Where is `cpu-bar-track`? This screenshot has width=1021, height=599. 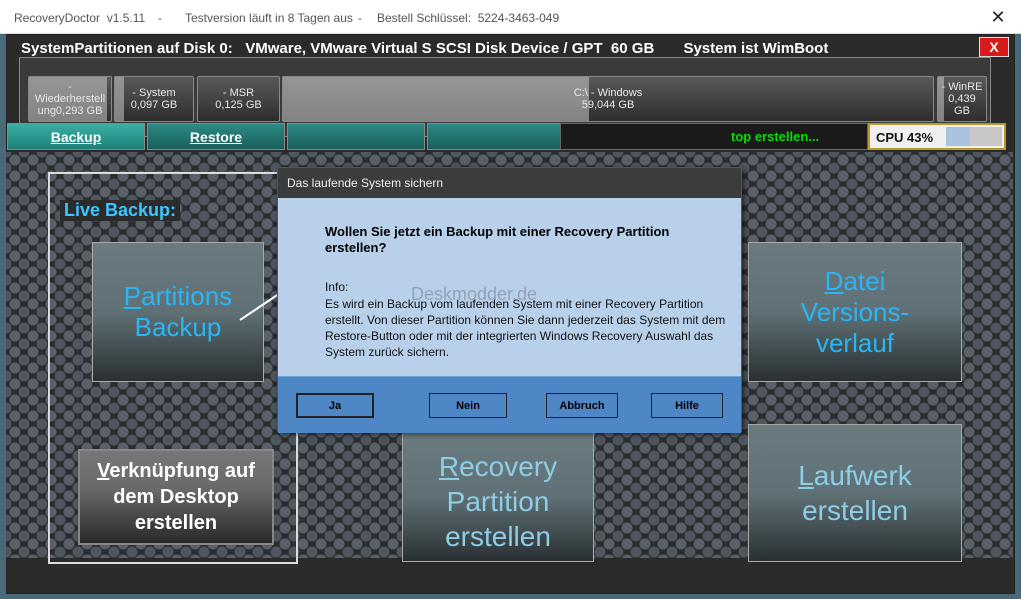
cpu-bar-track is located at coordinates (974, 136).